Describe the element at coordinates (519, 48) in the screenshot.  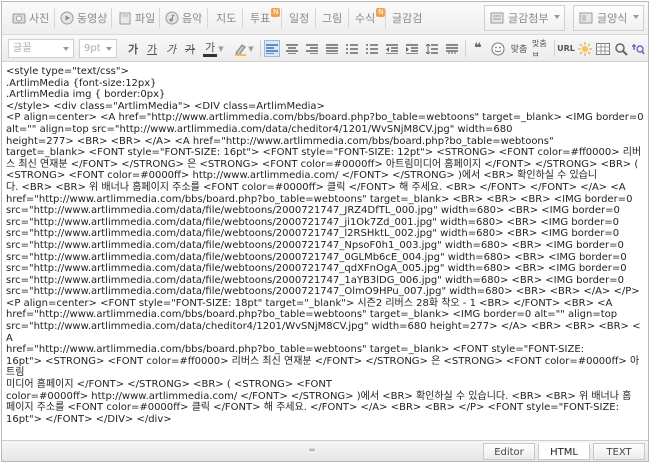
I see `spellcheck-button: 맞춤` at that location.